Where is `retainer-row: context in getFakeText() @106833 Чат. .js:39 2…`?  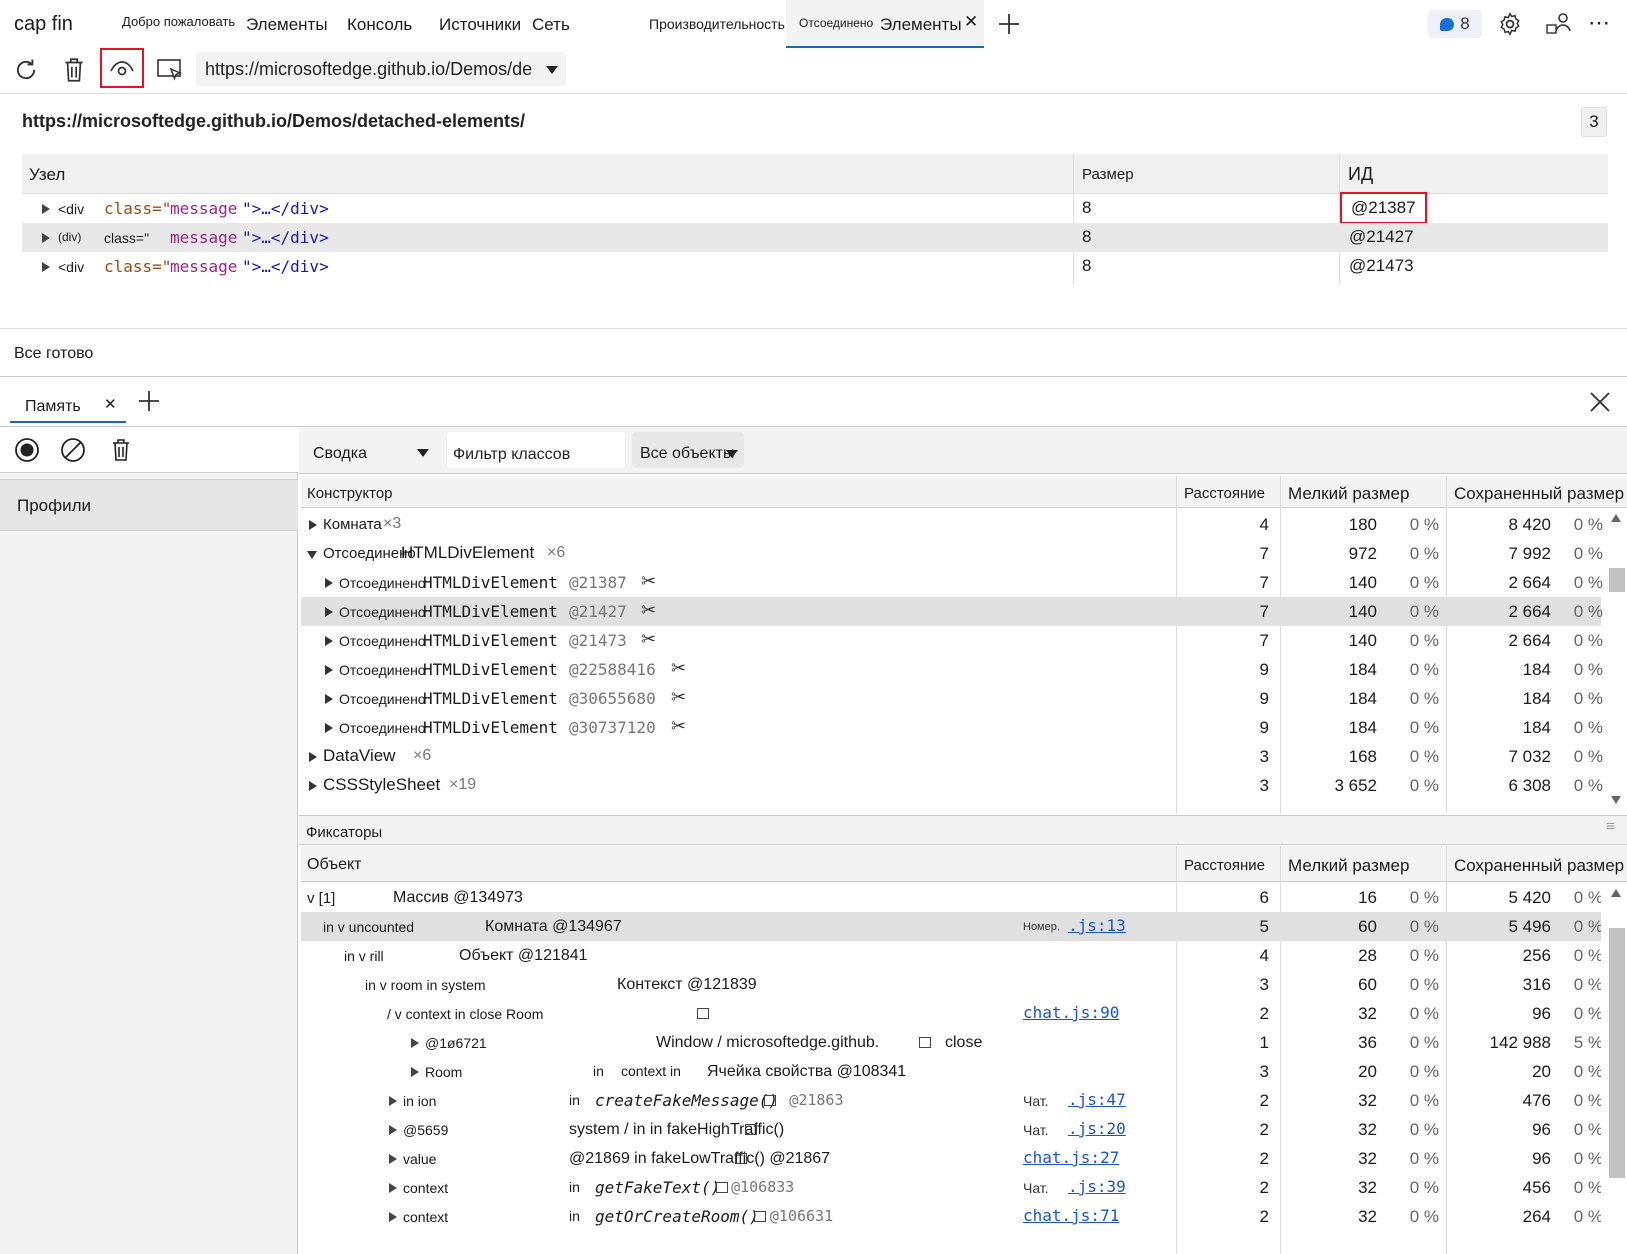
retainer-row: context in getFakeText() @106833 Чат. .js:39 2… is located at coordinates (951, 1187).